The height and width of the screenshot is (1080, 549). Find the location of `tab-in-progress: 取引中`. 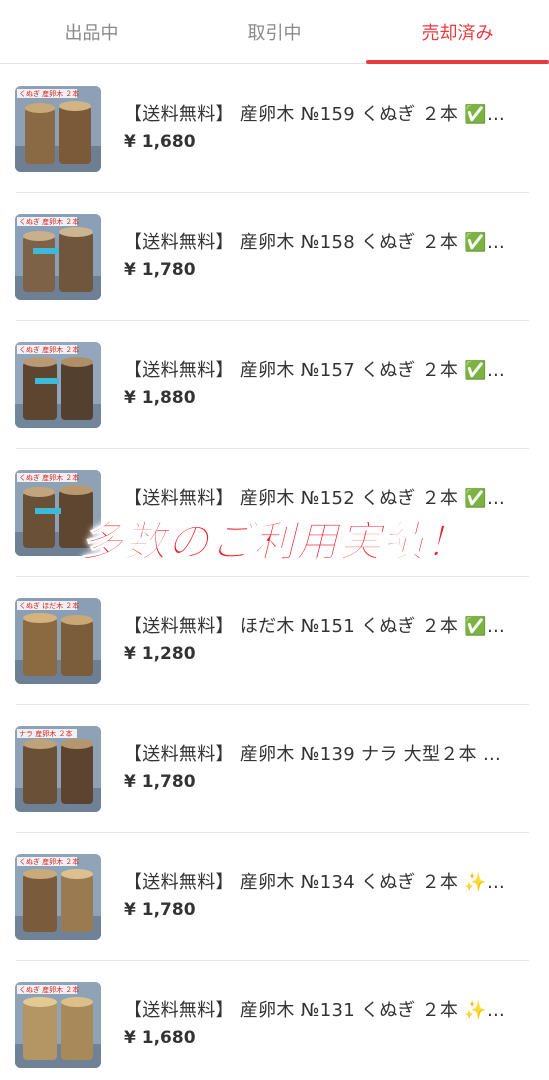

tab-in-progress: 取引中 is located at coordinates (274, 31).